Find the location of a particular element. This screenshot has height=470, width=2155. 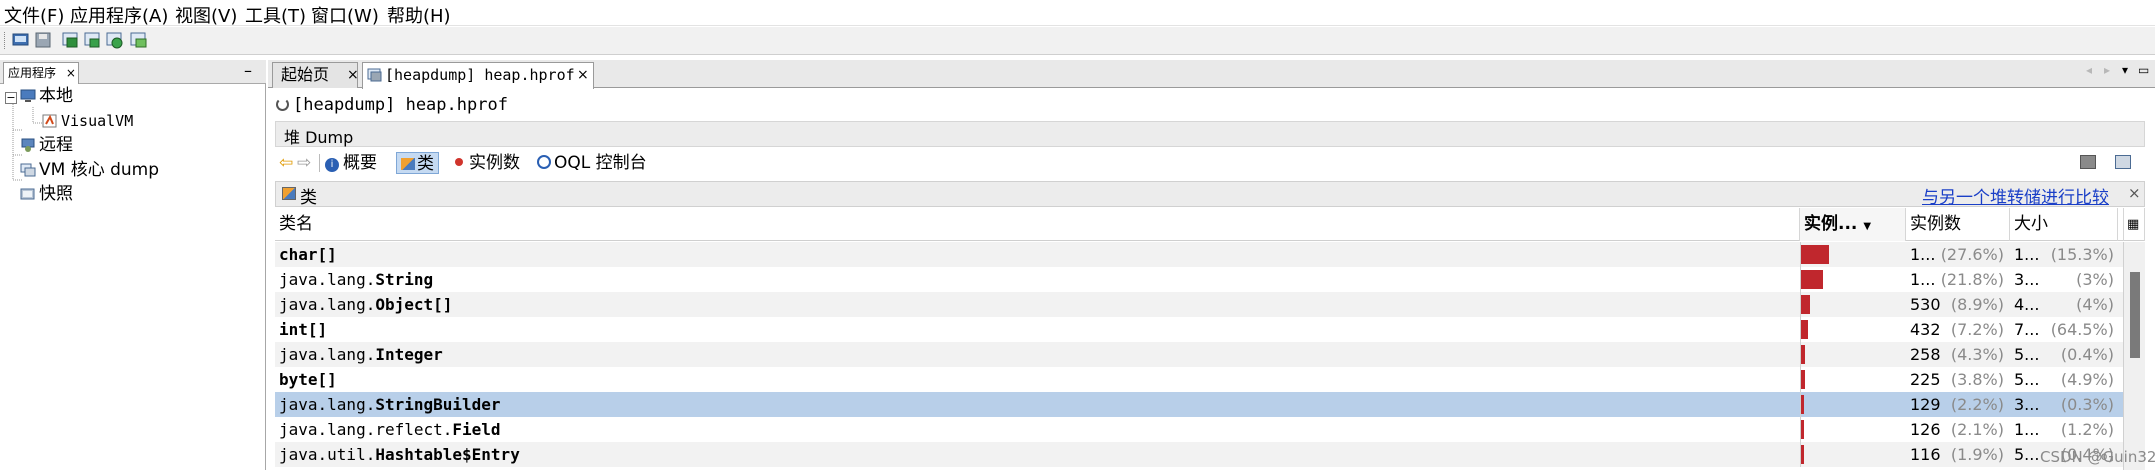

column-instances-bar: 实例... ▼ is located at coordinates (1853, 224).